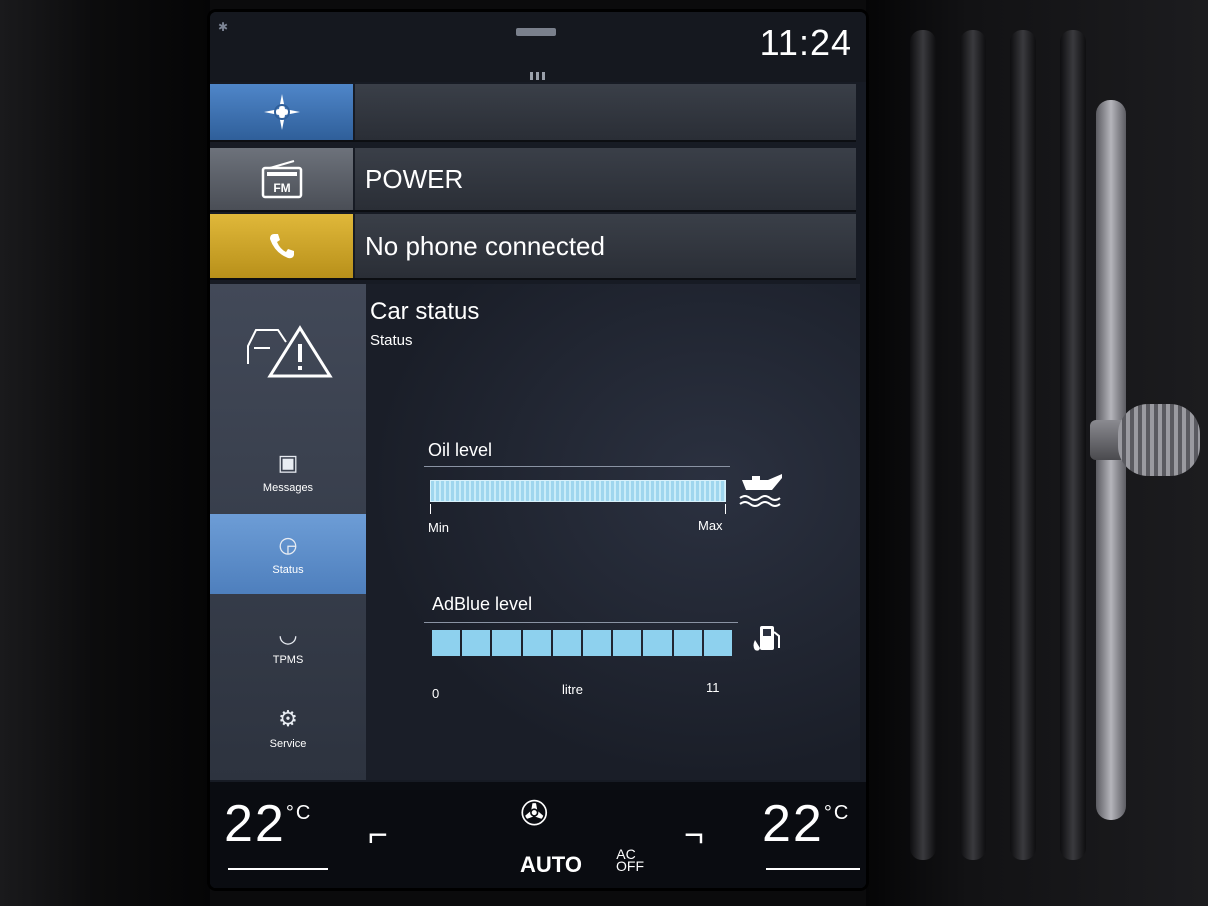  I want to click on adblue-level-label: AdBlue level, so click(482, 604).